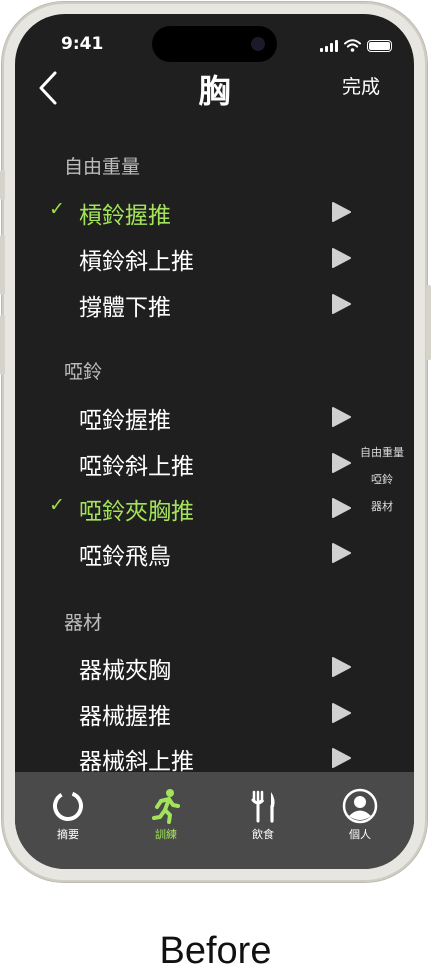  What do you see at coordinates (102, 167) in the screenshot?
I see `section-header-free-weights: 自由重量` at bounding box center [102, 167].